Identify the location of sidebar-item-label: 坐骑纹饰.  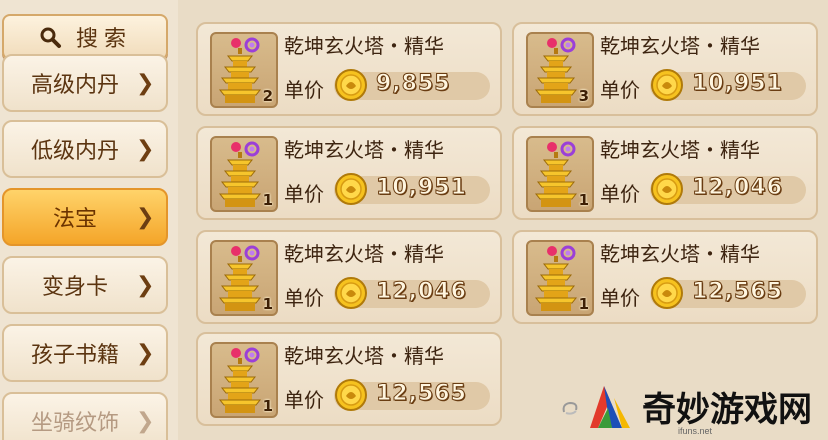
(74, 423).